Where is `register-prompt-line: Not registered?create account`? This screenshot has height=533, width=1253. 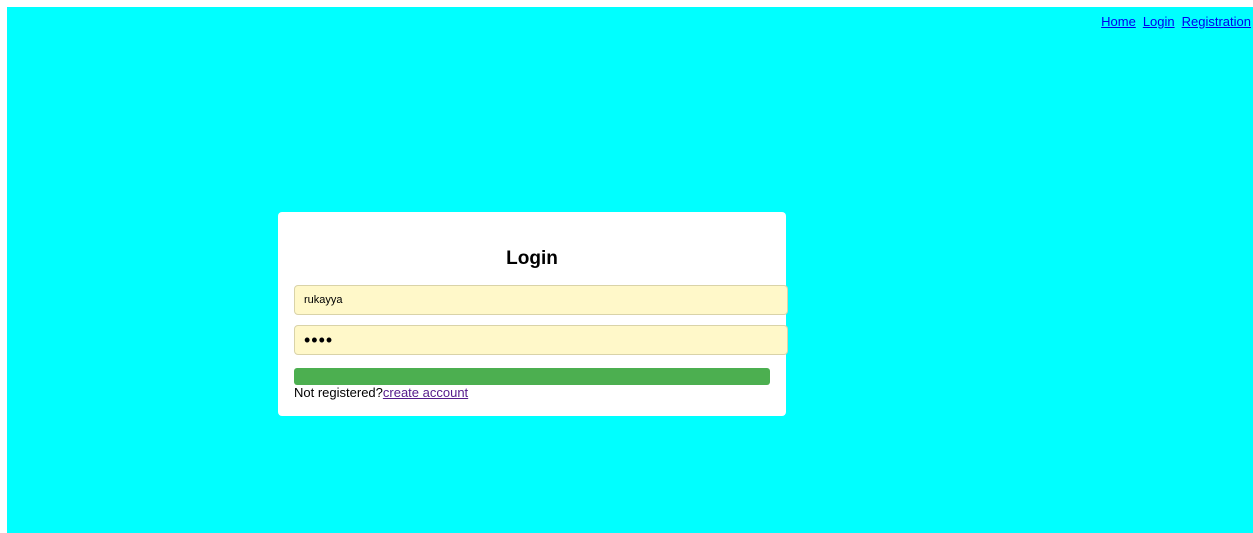
register-prompt-line: Not registered?create account is located at coordinates (381, 392).